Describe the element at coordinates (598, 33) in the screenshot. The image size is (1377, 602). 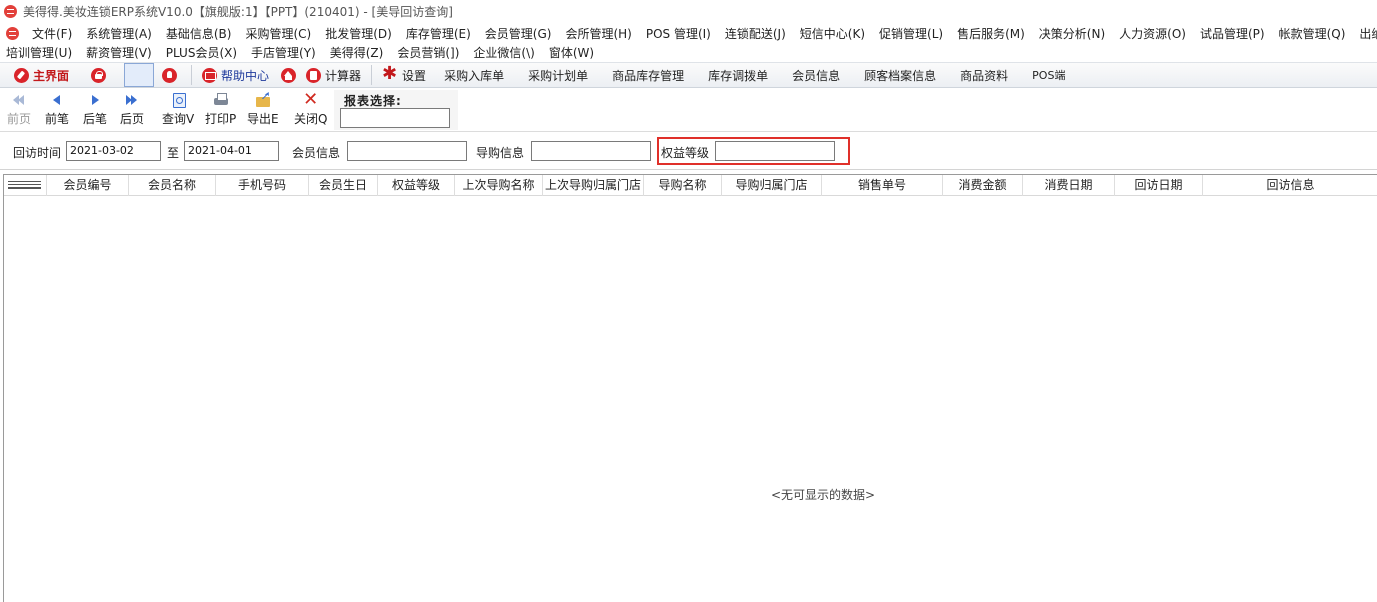
I see `menu-club: 会所管理(H)` at that location.